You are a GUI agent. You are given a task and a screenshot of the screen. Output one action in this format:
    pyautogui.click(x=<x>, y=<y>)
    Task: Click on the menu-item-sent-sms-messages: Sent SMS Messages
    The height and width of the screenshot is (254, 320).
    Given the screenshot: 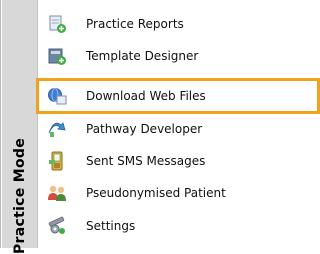 What is the action you would take?
    pyautogui.click(x=153, y=160)
    